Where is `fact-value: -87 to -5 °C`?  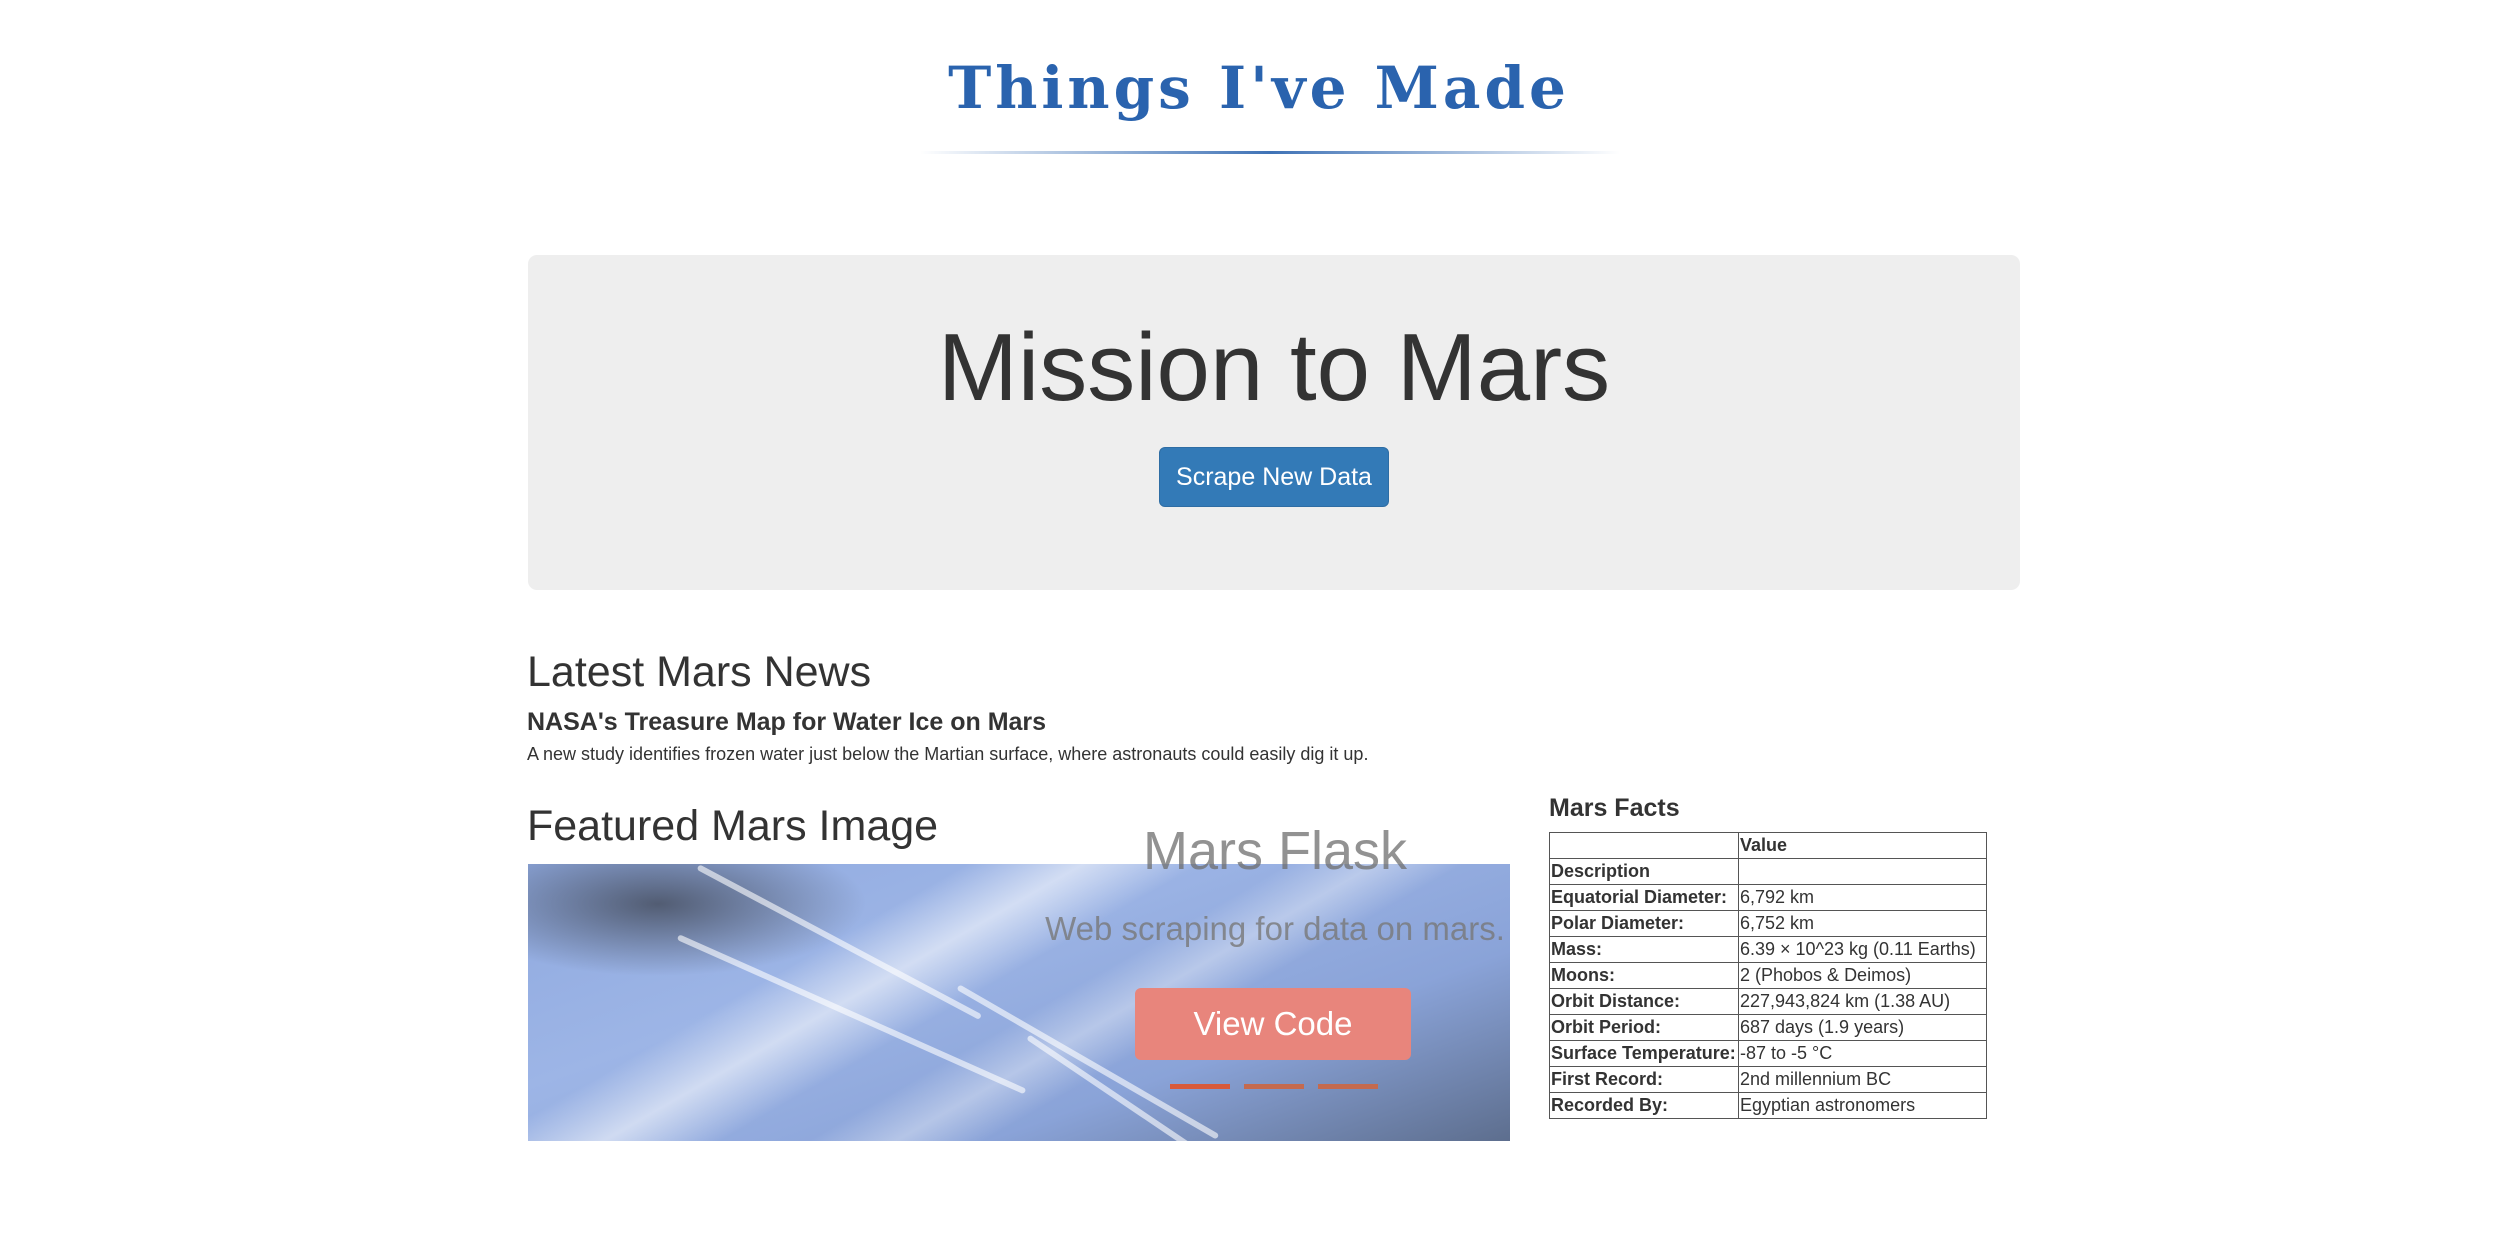 fact-value: -87 to -5 °C is located at coordinates (1862, 1053).